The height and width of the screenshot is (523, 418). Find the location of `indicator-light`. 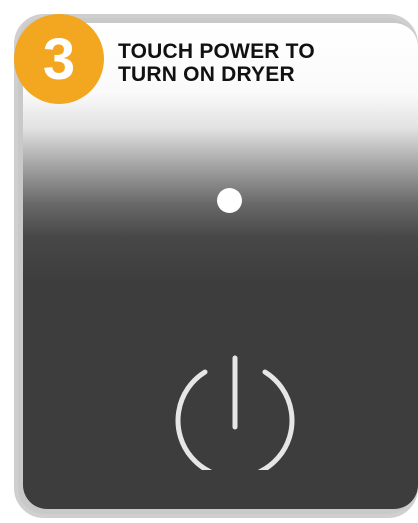

indicator-light is located at coordinates (229, 200).